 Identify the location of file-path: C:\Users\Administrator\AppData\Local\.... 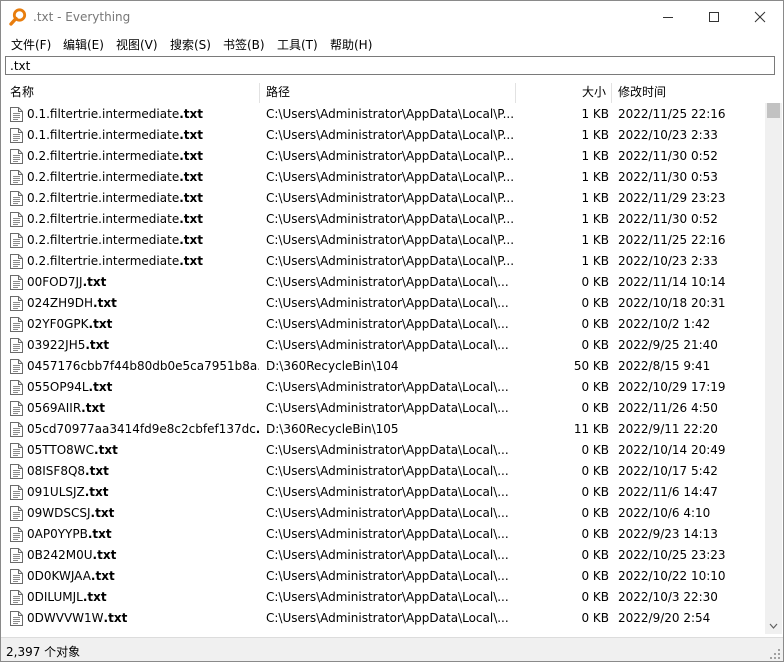
(387, 471).